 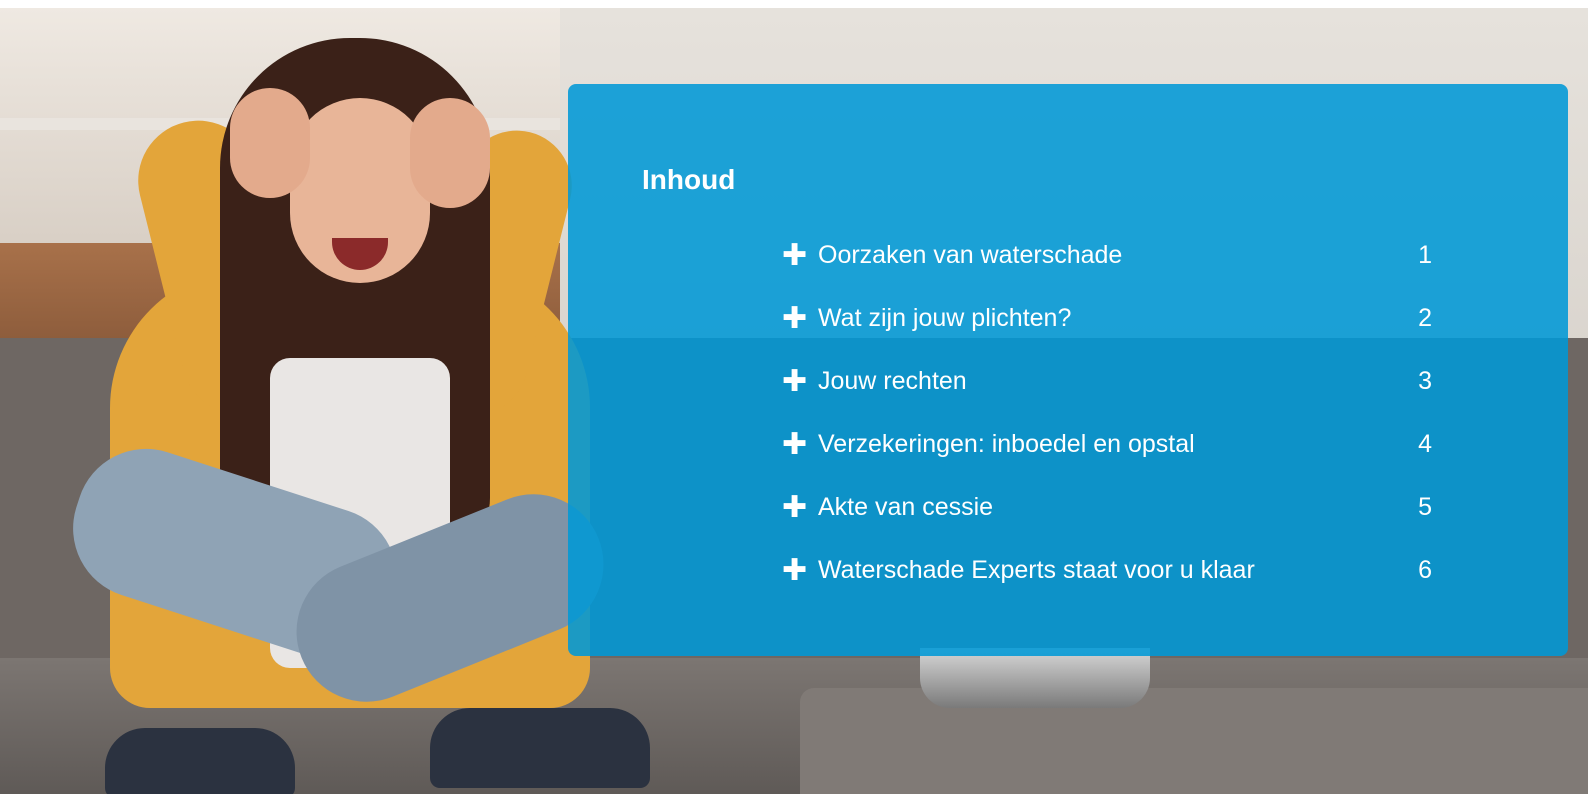 What do you see at coordinates (892, 381) in the screenshot?
I see `toc-item-label: Jouw rechten` at bounding box center [892, 381].